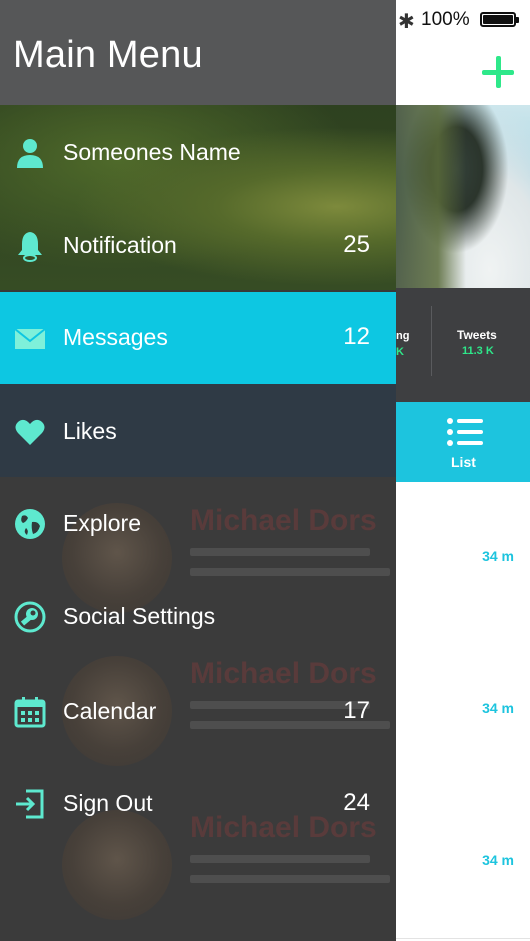 Image resolution: width=530 pixels, height=941 pixels. What do you see at coordinates (198, 524) in the screenshot?
I see `menu-item-explore: Explore` at bounding box center [198, 524].